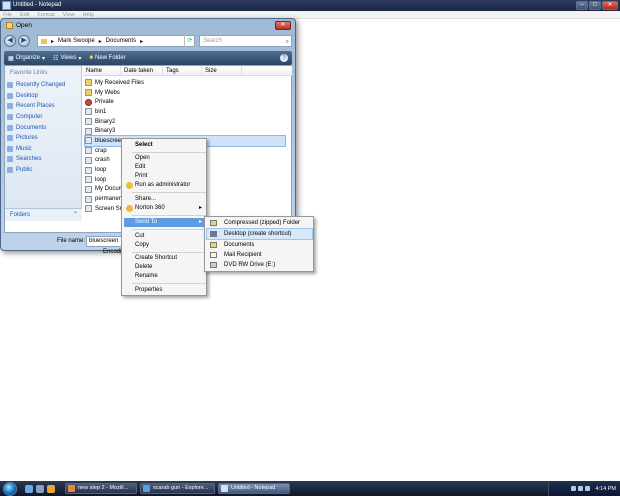 Image resolution: width=620 pixels, height=496 pixels. What do you see at coordinates (259, 223) in the screenshot?
I see `send-to-compressed-folder: Compressed (zipped) Folder` at bounding box center [259, 223].